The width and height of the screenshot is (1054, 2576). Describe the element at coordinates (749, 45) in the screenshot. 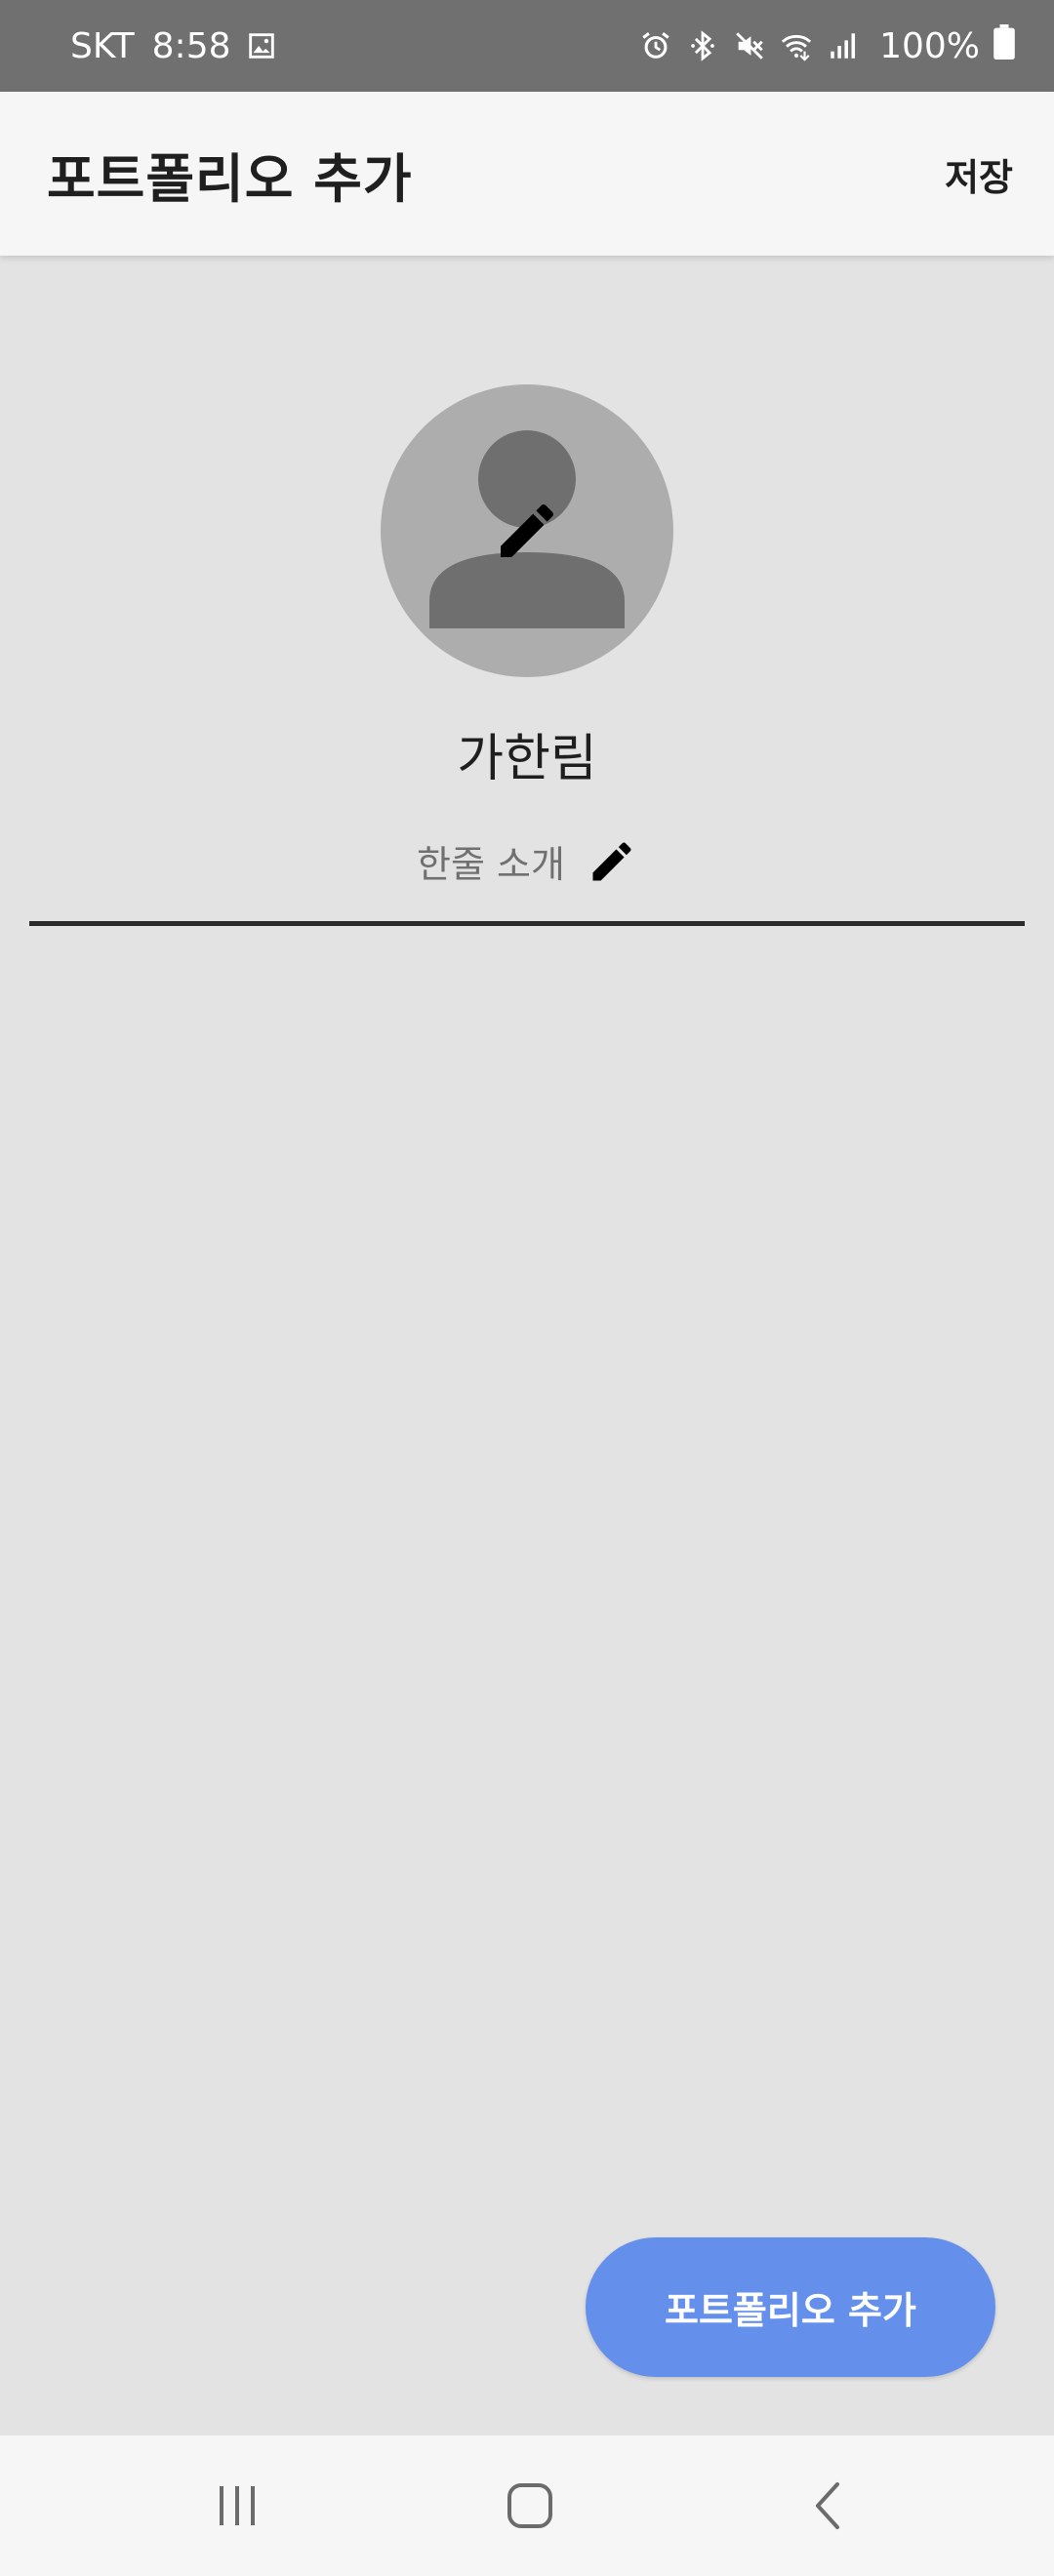

I see `mute-icon` at that location.